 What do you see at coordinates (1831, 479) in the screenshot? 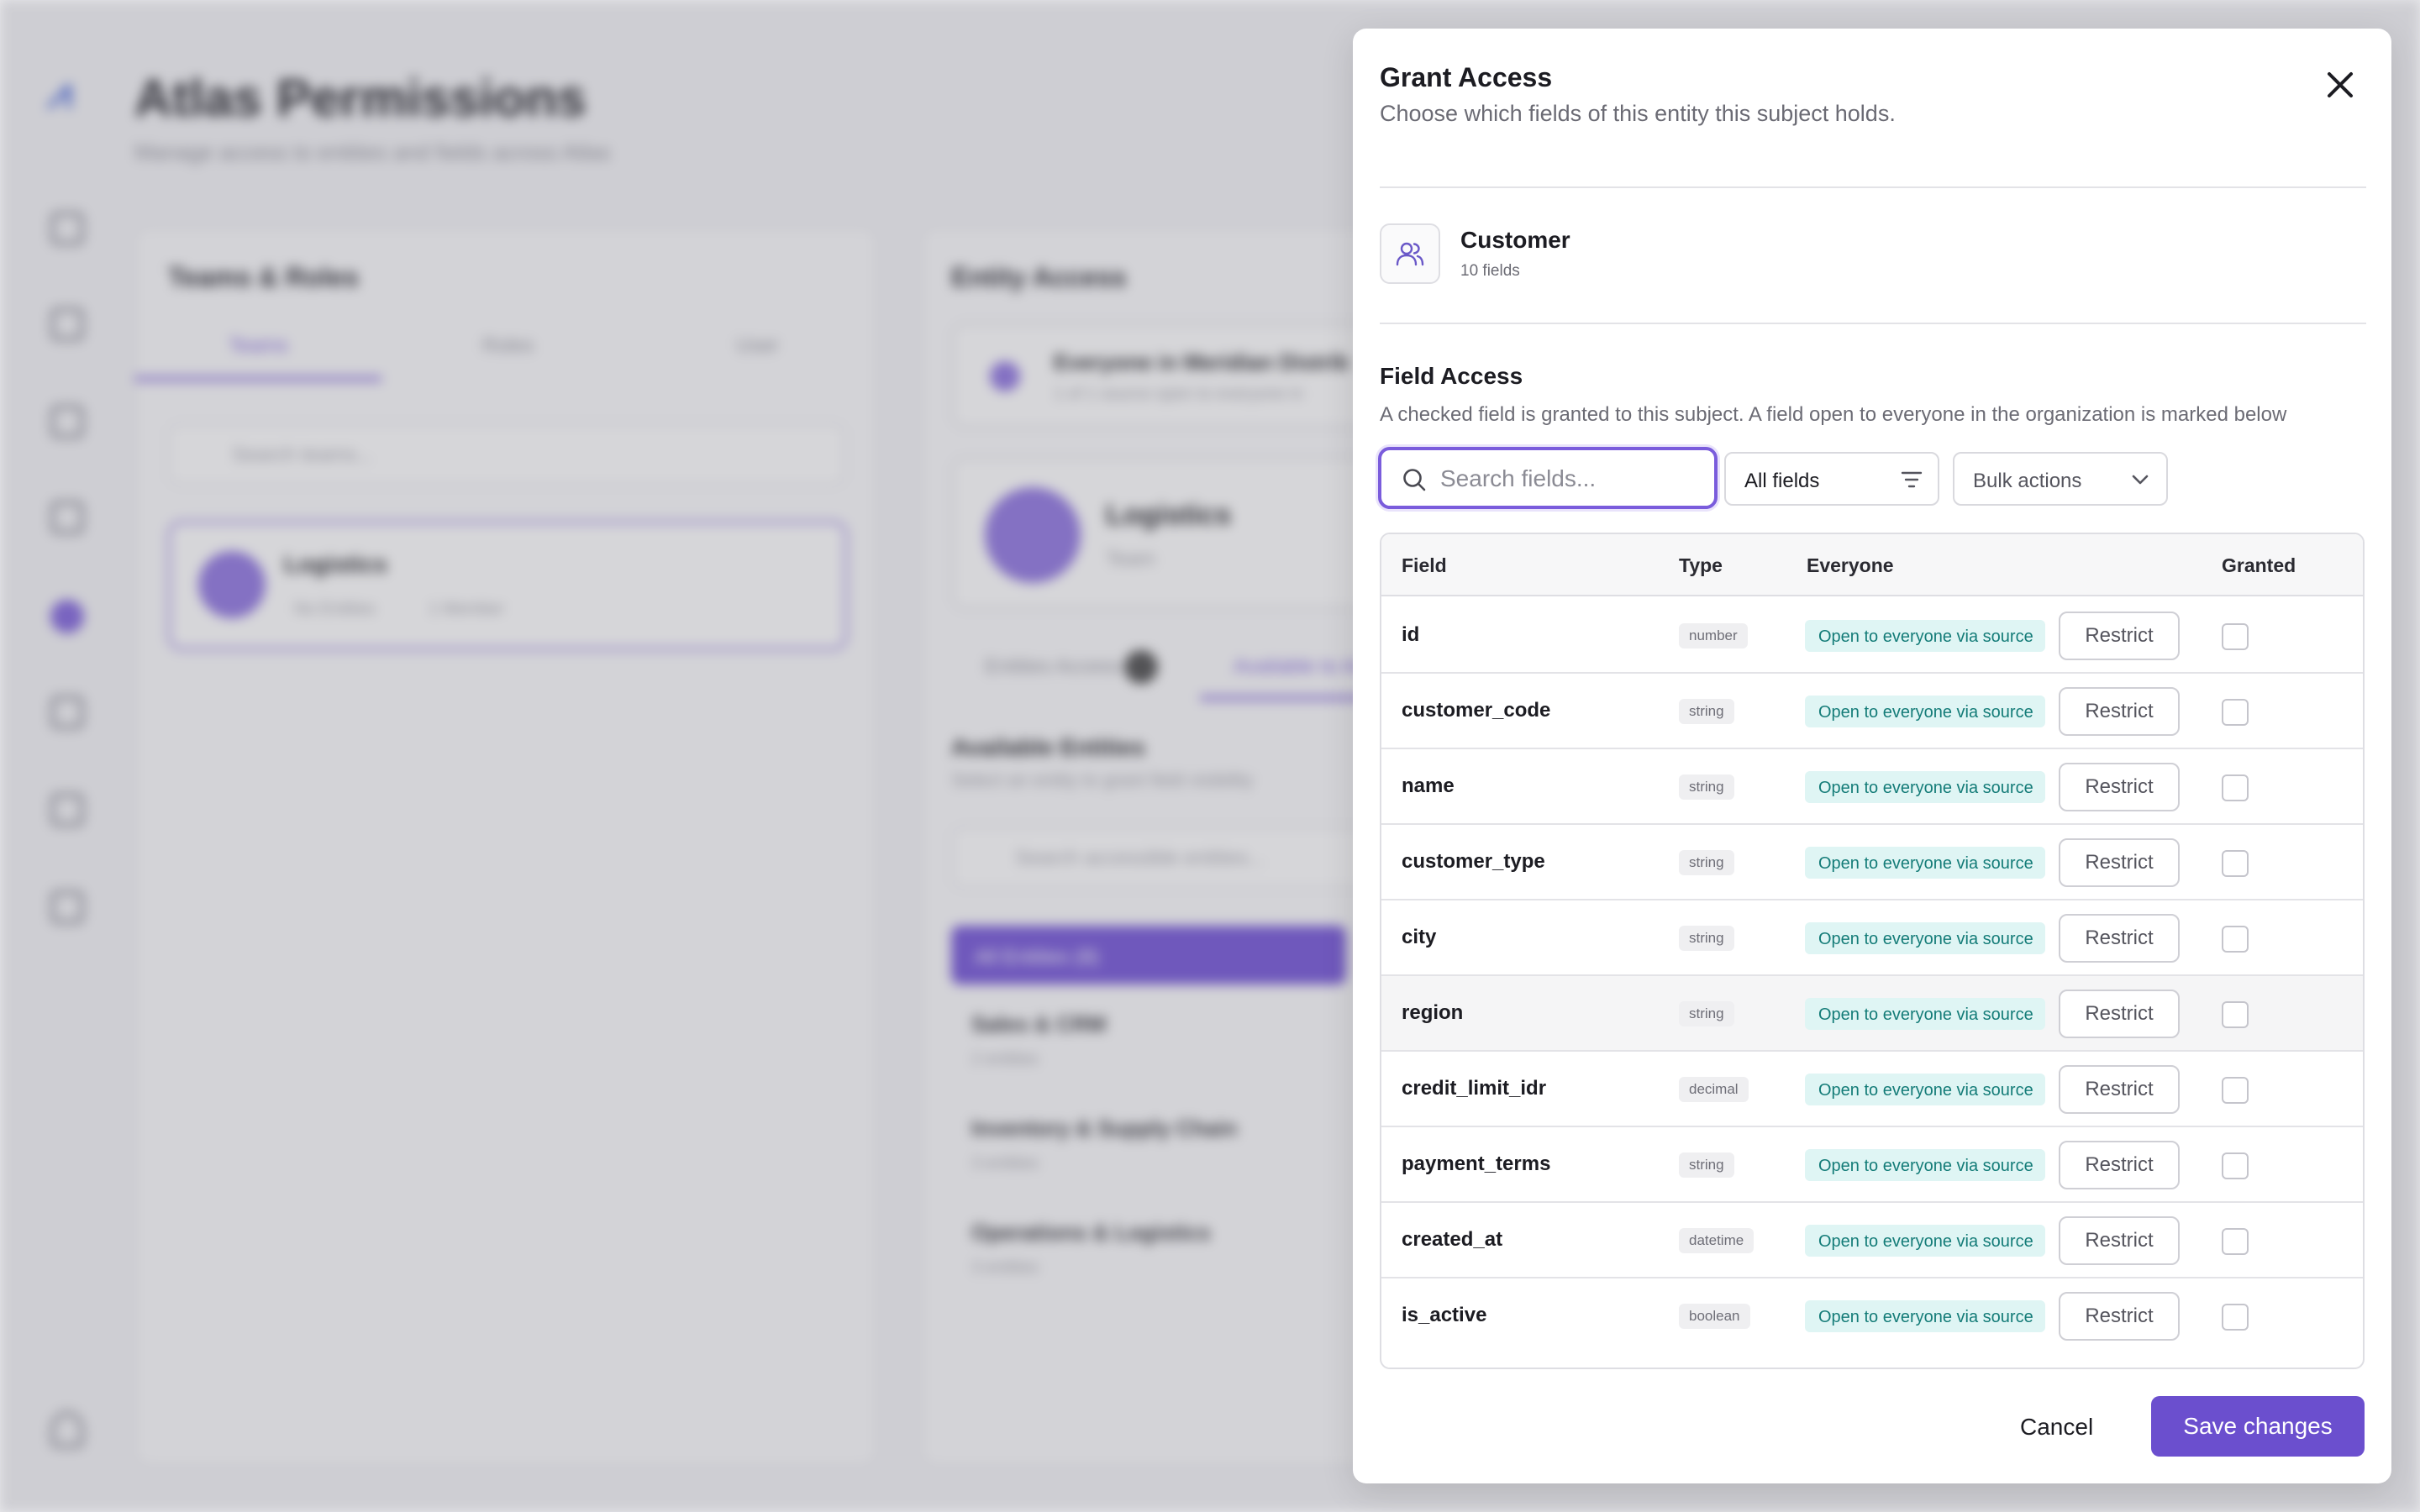
I see `field-filter-select: All fields` at bounding box center [1831, 479].